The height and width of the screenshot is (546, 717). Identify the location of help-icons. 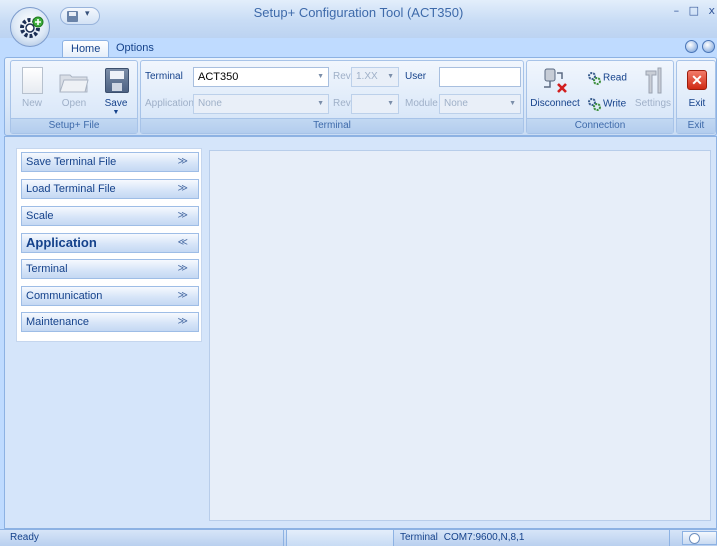
(698, 48).